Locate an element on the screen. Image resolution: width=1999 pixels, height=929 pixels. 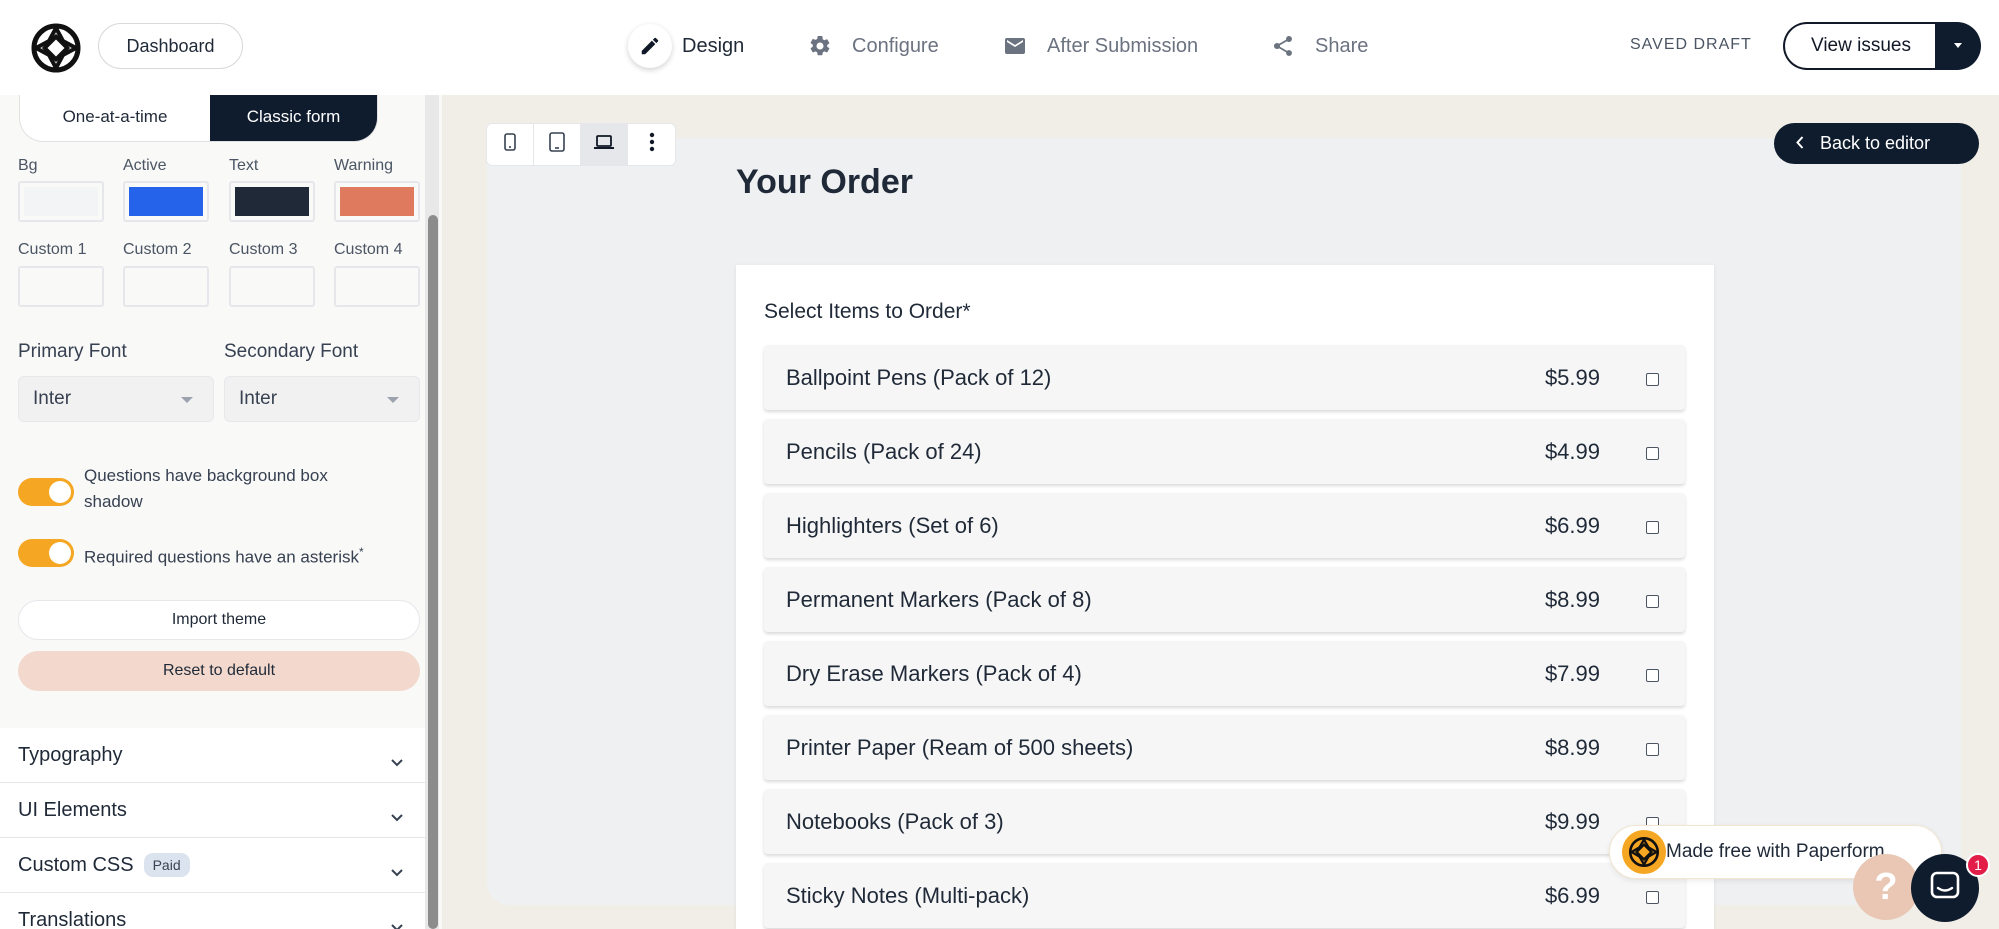
laptop-icon is located at coordinates (604, 144).